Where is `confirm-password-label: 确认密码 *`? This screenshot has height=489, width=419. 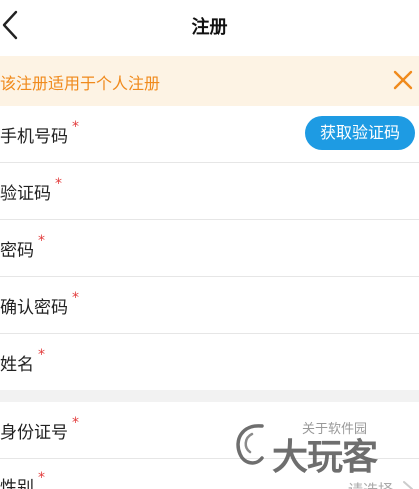
confirm-password-label: 确认密码 * is located at coordinates (39, 304).